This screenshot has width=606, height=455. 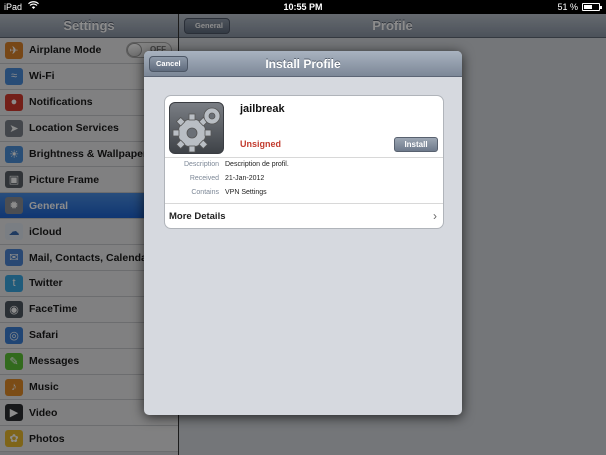 What do you see at coordinates (262, 109) in the screenshot?
I see `profile-name: jailbreak` at bounding box center [262, 109].